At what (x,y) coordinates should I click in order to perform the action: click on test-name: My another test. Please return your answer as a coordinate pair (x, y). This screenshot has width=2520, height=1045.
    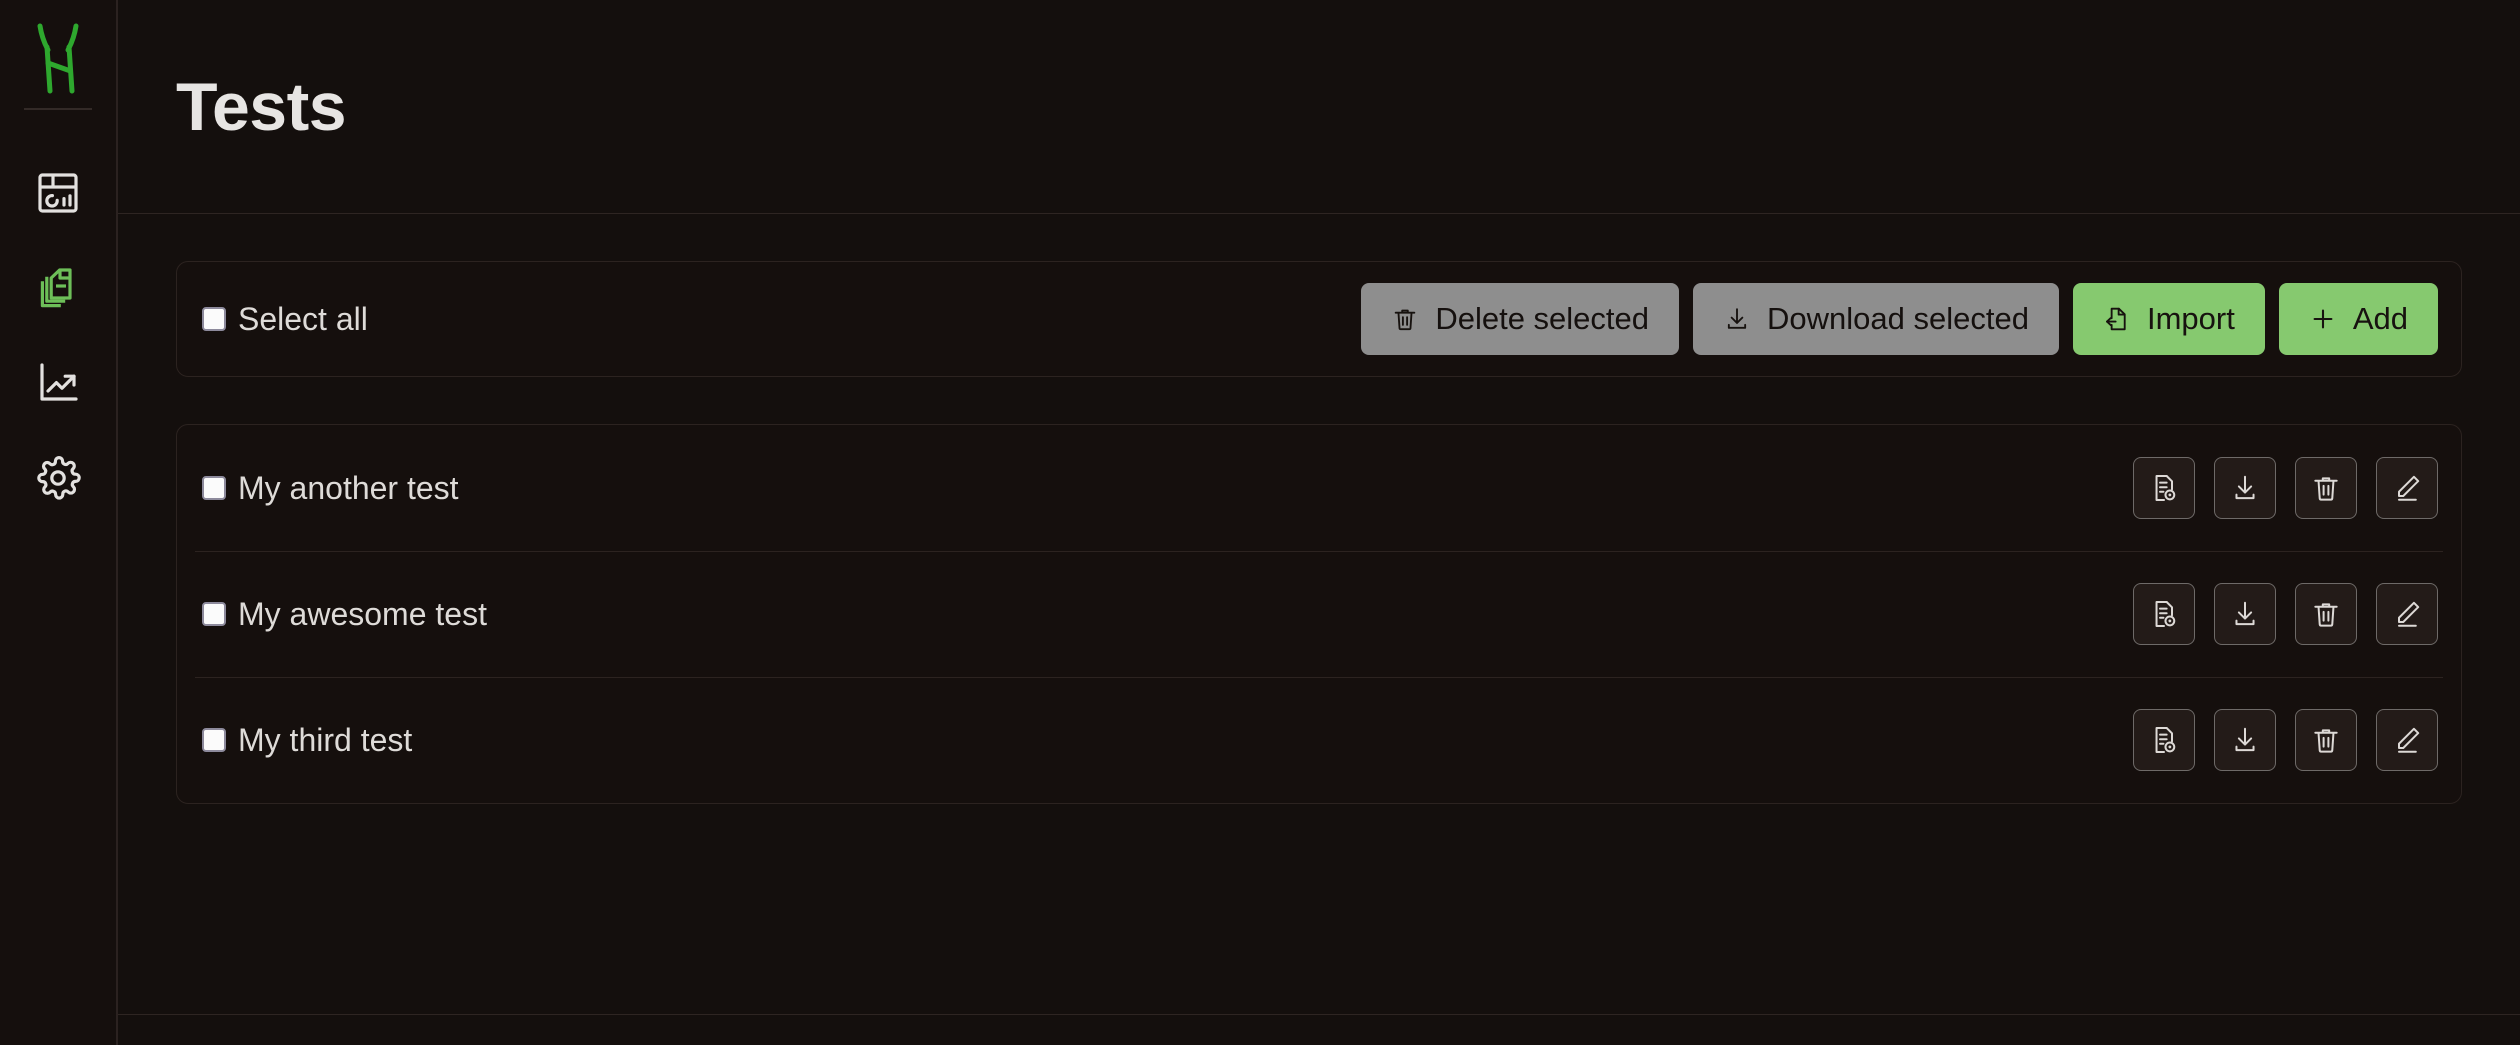
    Looking at the image, I should click on (348, 487).